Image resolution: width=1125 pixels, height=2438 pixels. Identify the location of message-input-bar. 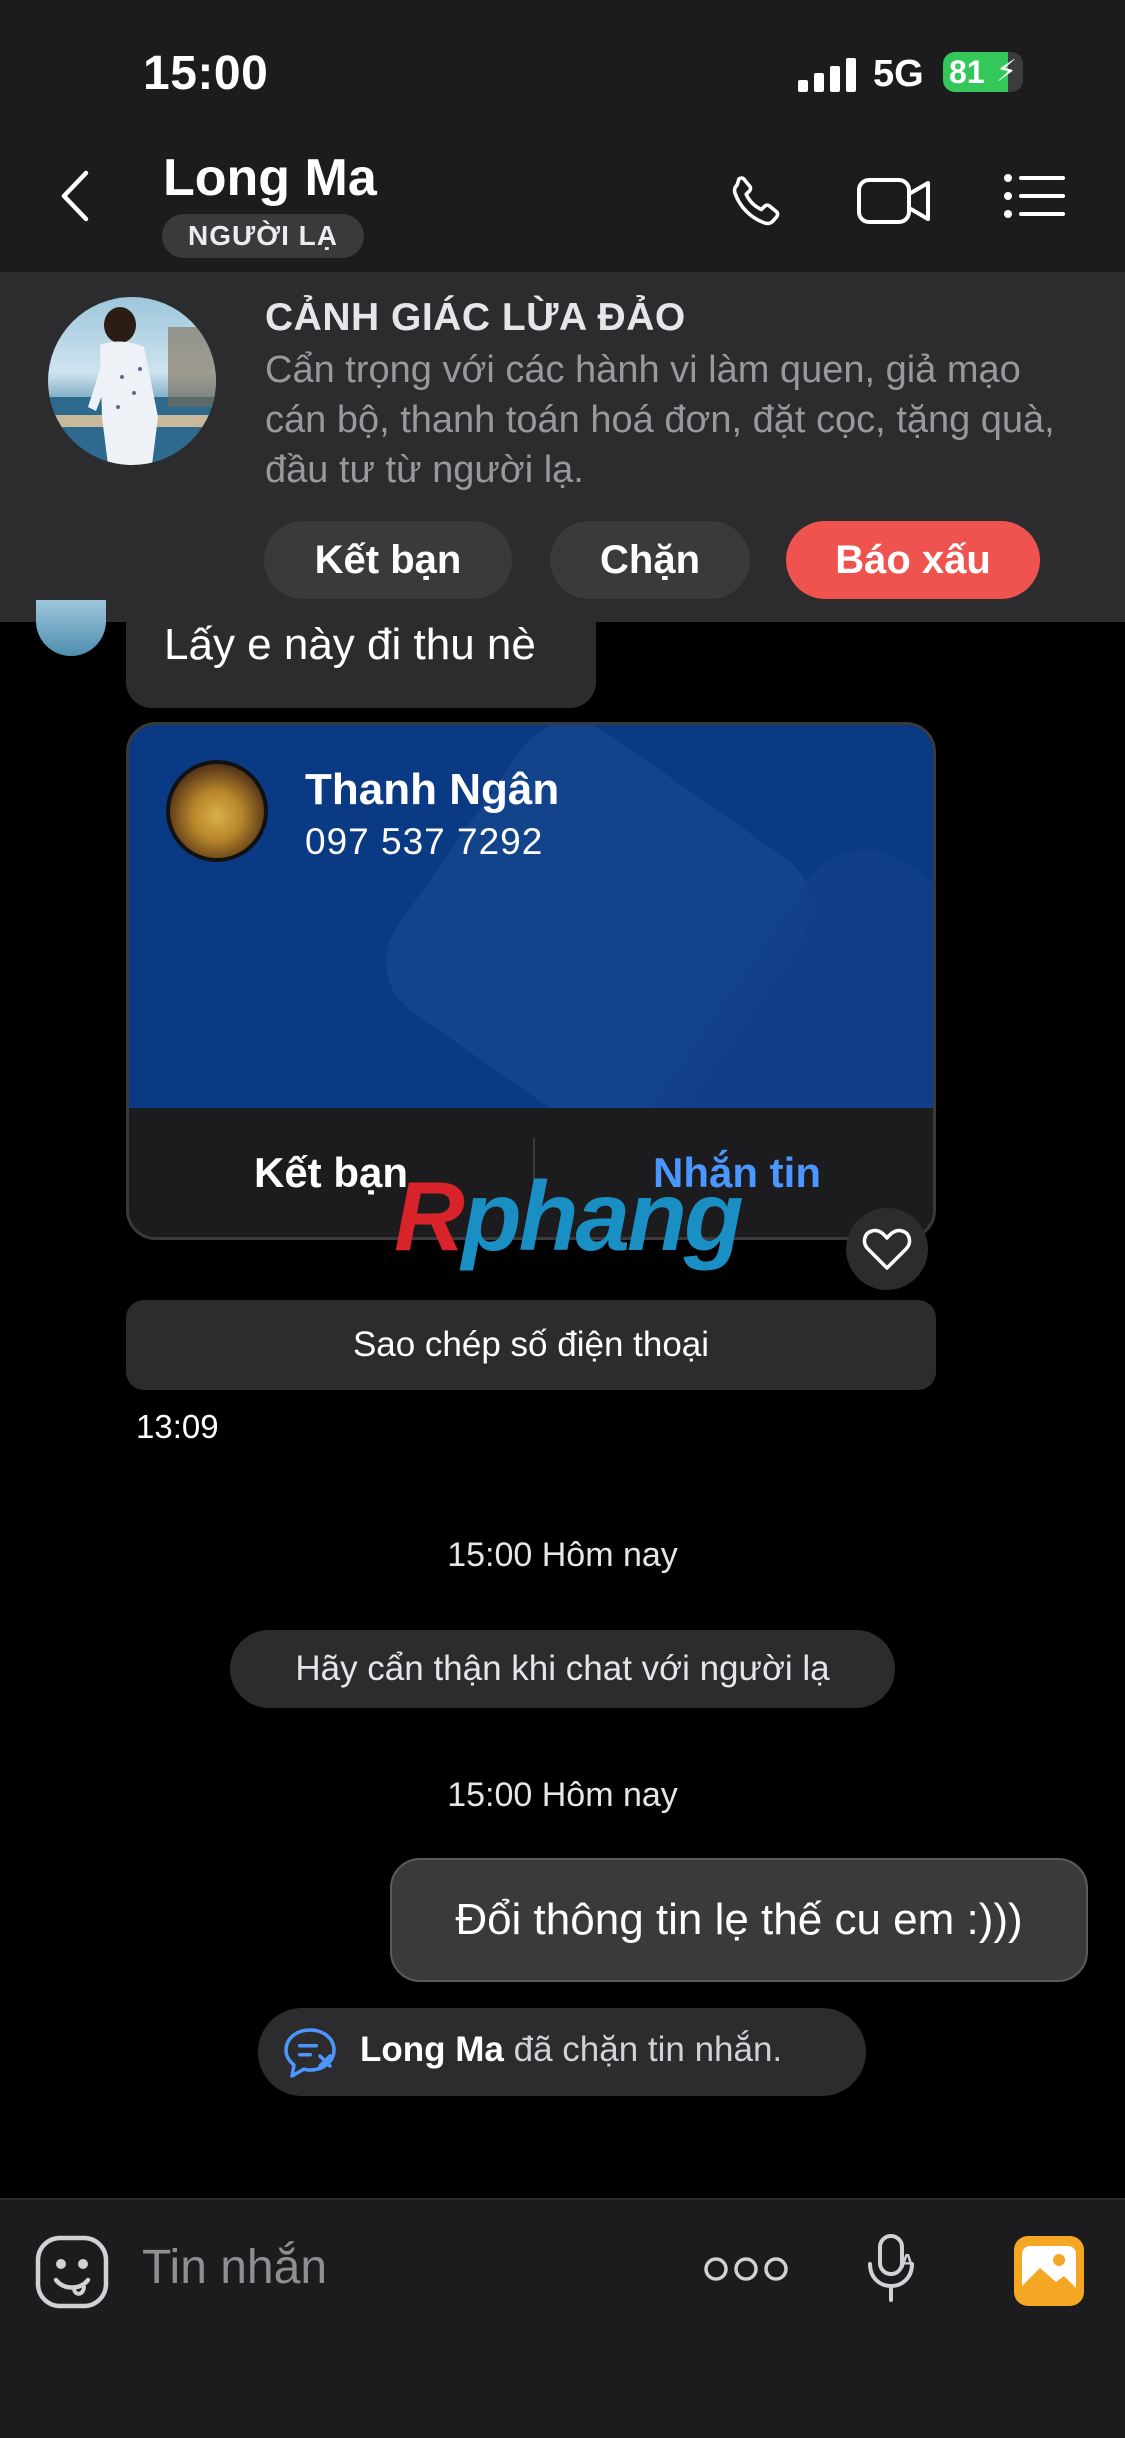
(562, 2318).